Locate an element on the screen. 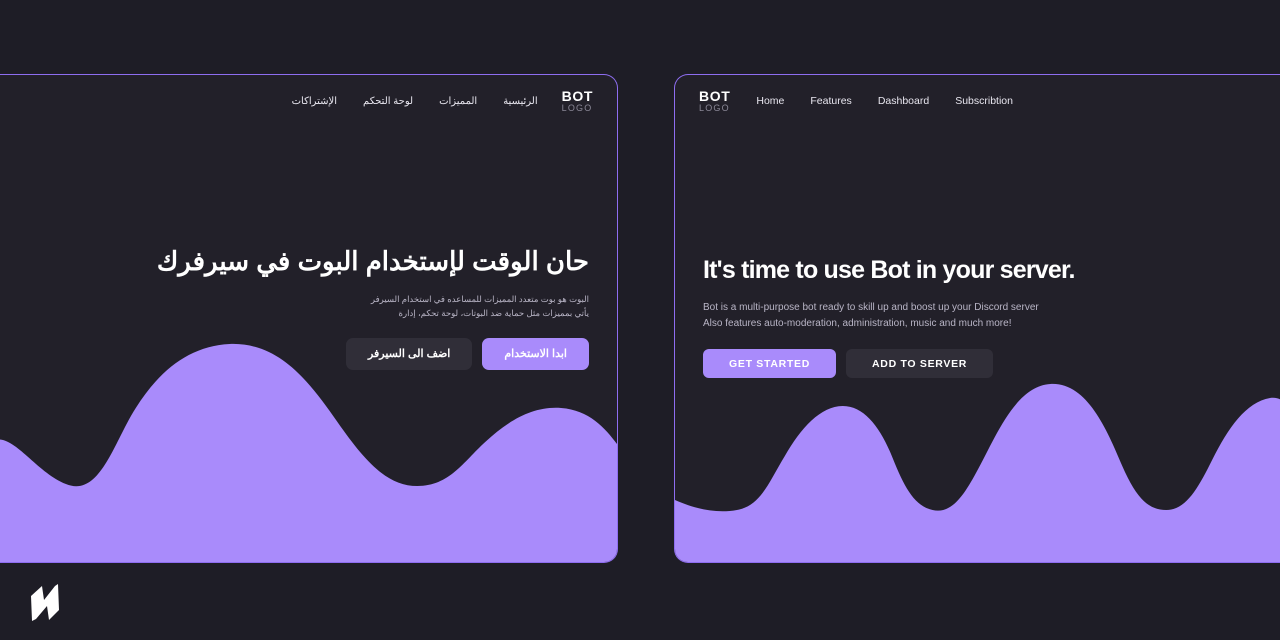 The image size is (1280, 640). nav-link-features: Features is located at coordinates (830, 101).